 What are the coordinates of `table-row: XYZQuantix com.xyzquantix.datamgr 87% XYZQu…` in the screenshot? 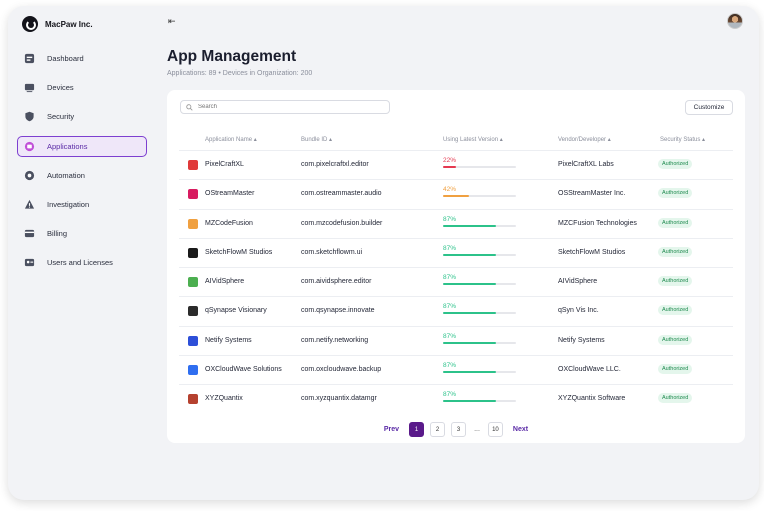 It's located at (456, 398).